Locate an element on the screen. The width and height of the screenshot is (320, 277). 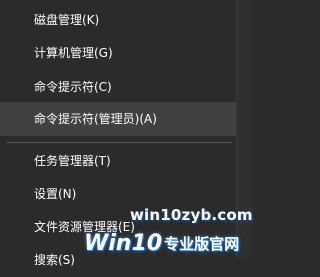
menu-item-disk-management: 磁盘管理(K) is located at coordinates (118, 20).